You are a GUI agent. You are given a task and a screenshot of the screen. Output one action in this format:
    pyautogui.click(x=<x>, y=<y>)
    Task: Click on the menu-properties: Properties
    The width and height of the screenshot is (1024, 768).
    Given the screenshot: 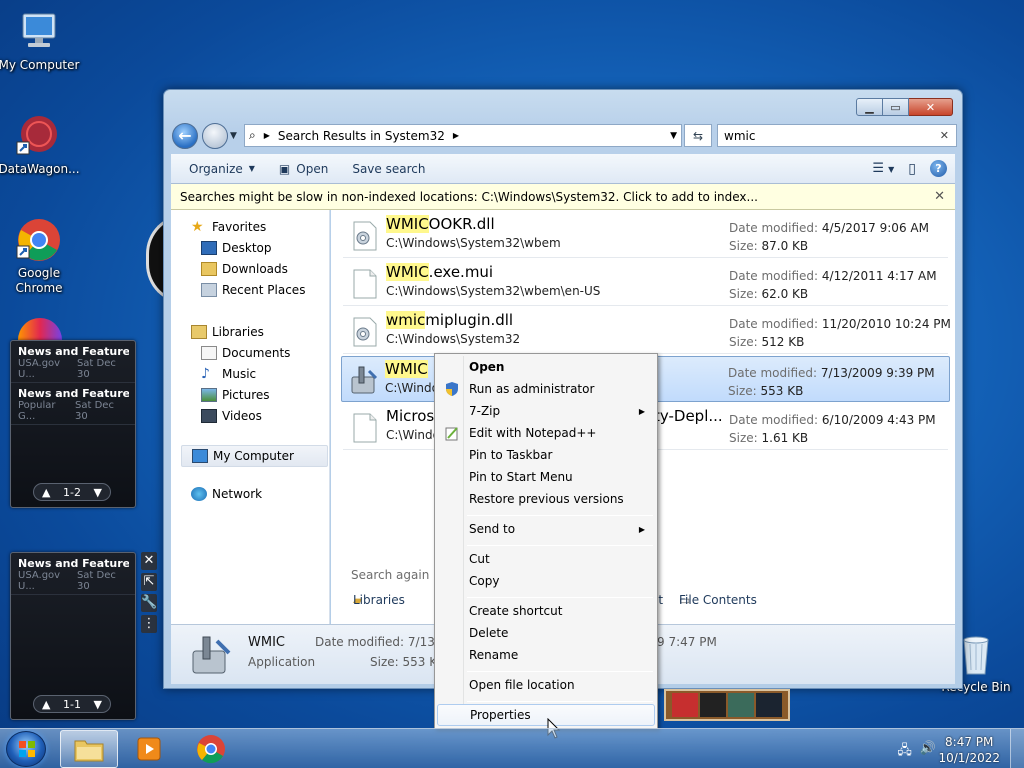 What is the action you would take?
    pyautogui.click(x=546, y=715)
    